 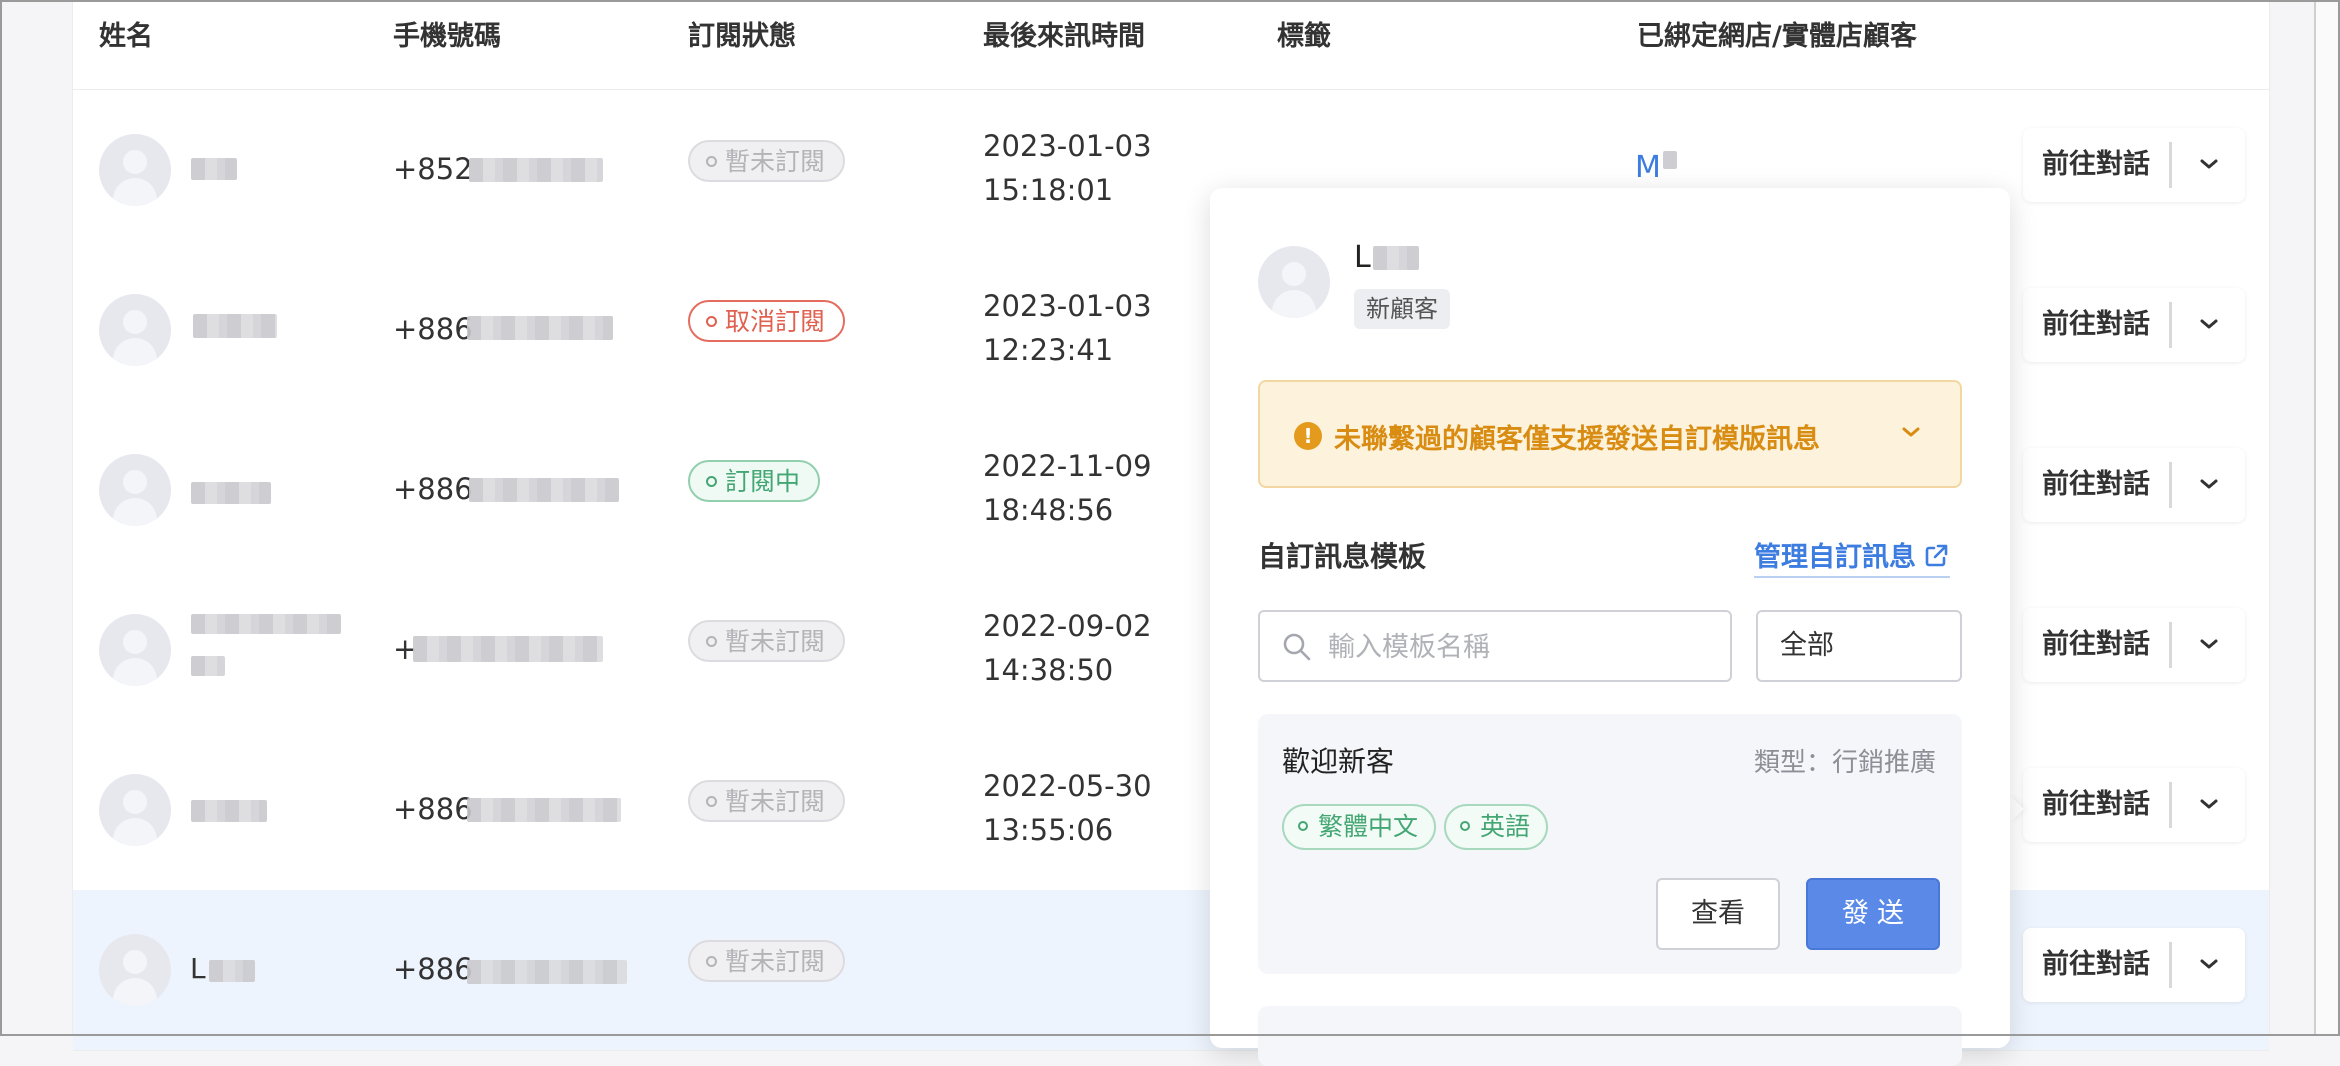 What do you see at coordinates (1718, 914) in the screenshot?
I see `view-template-button: 查看` at bounding box center [1718, 914].